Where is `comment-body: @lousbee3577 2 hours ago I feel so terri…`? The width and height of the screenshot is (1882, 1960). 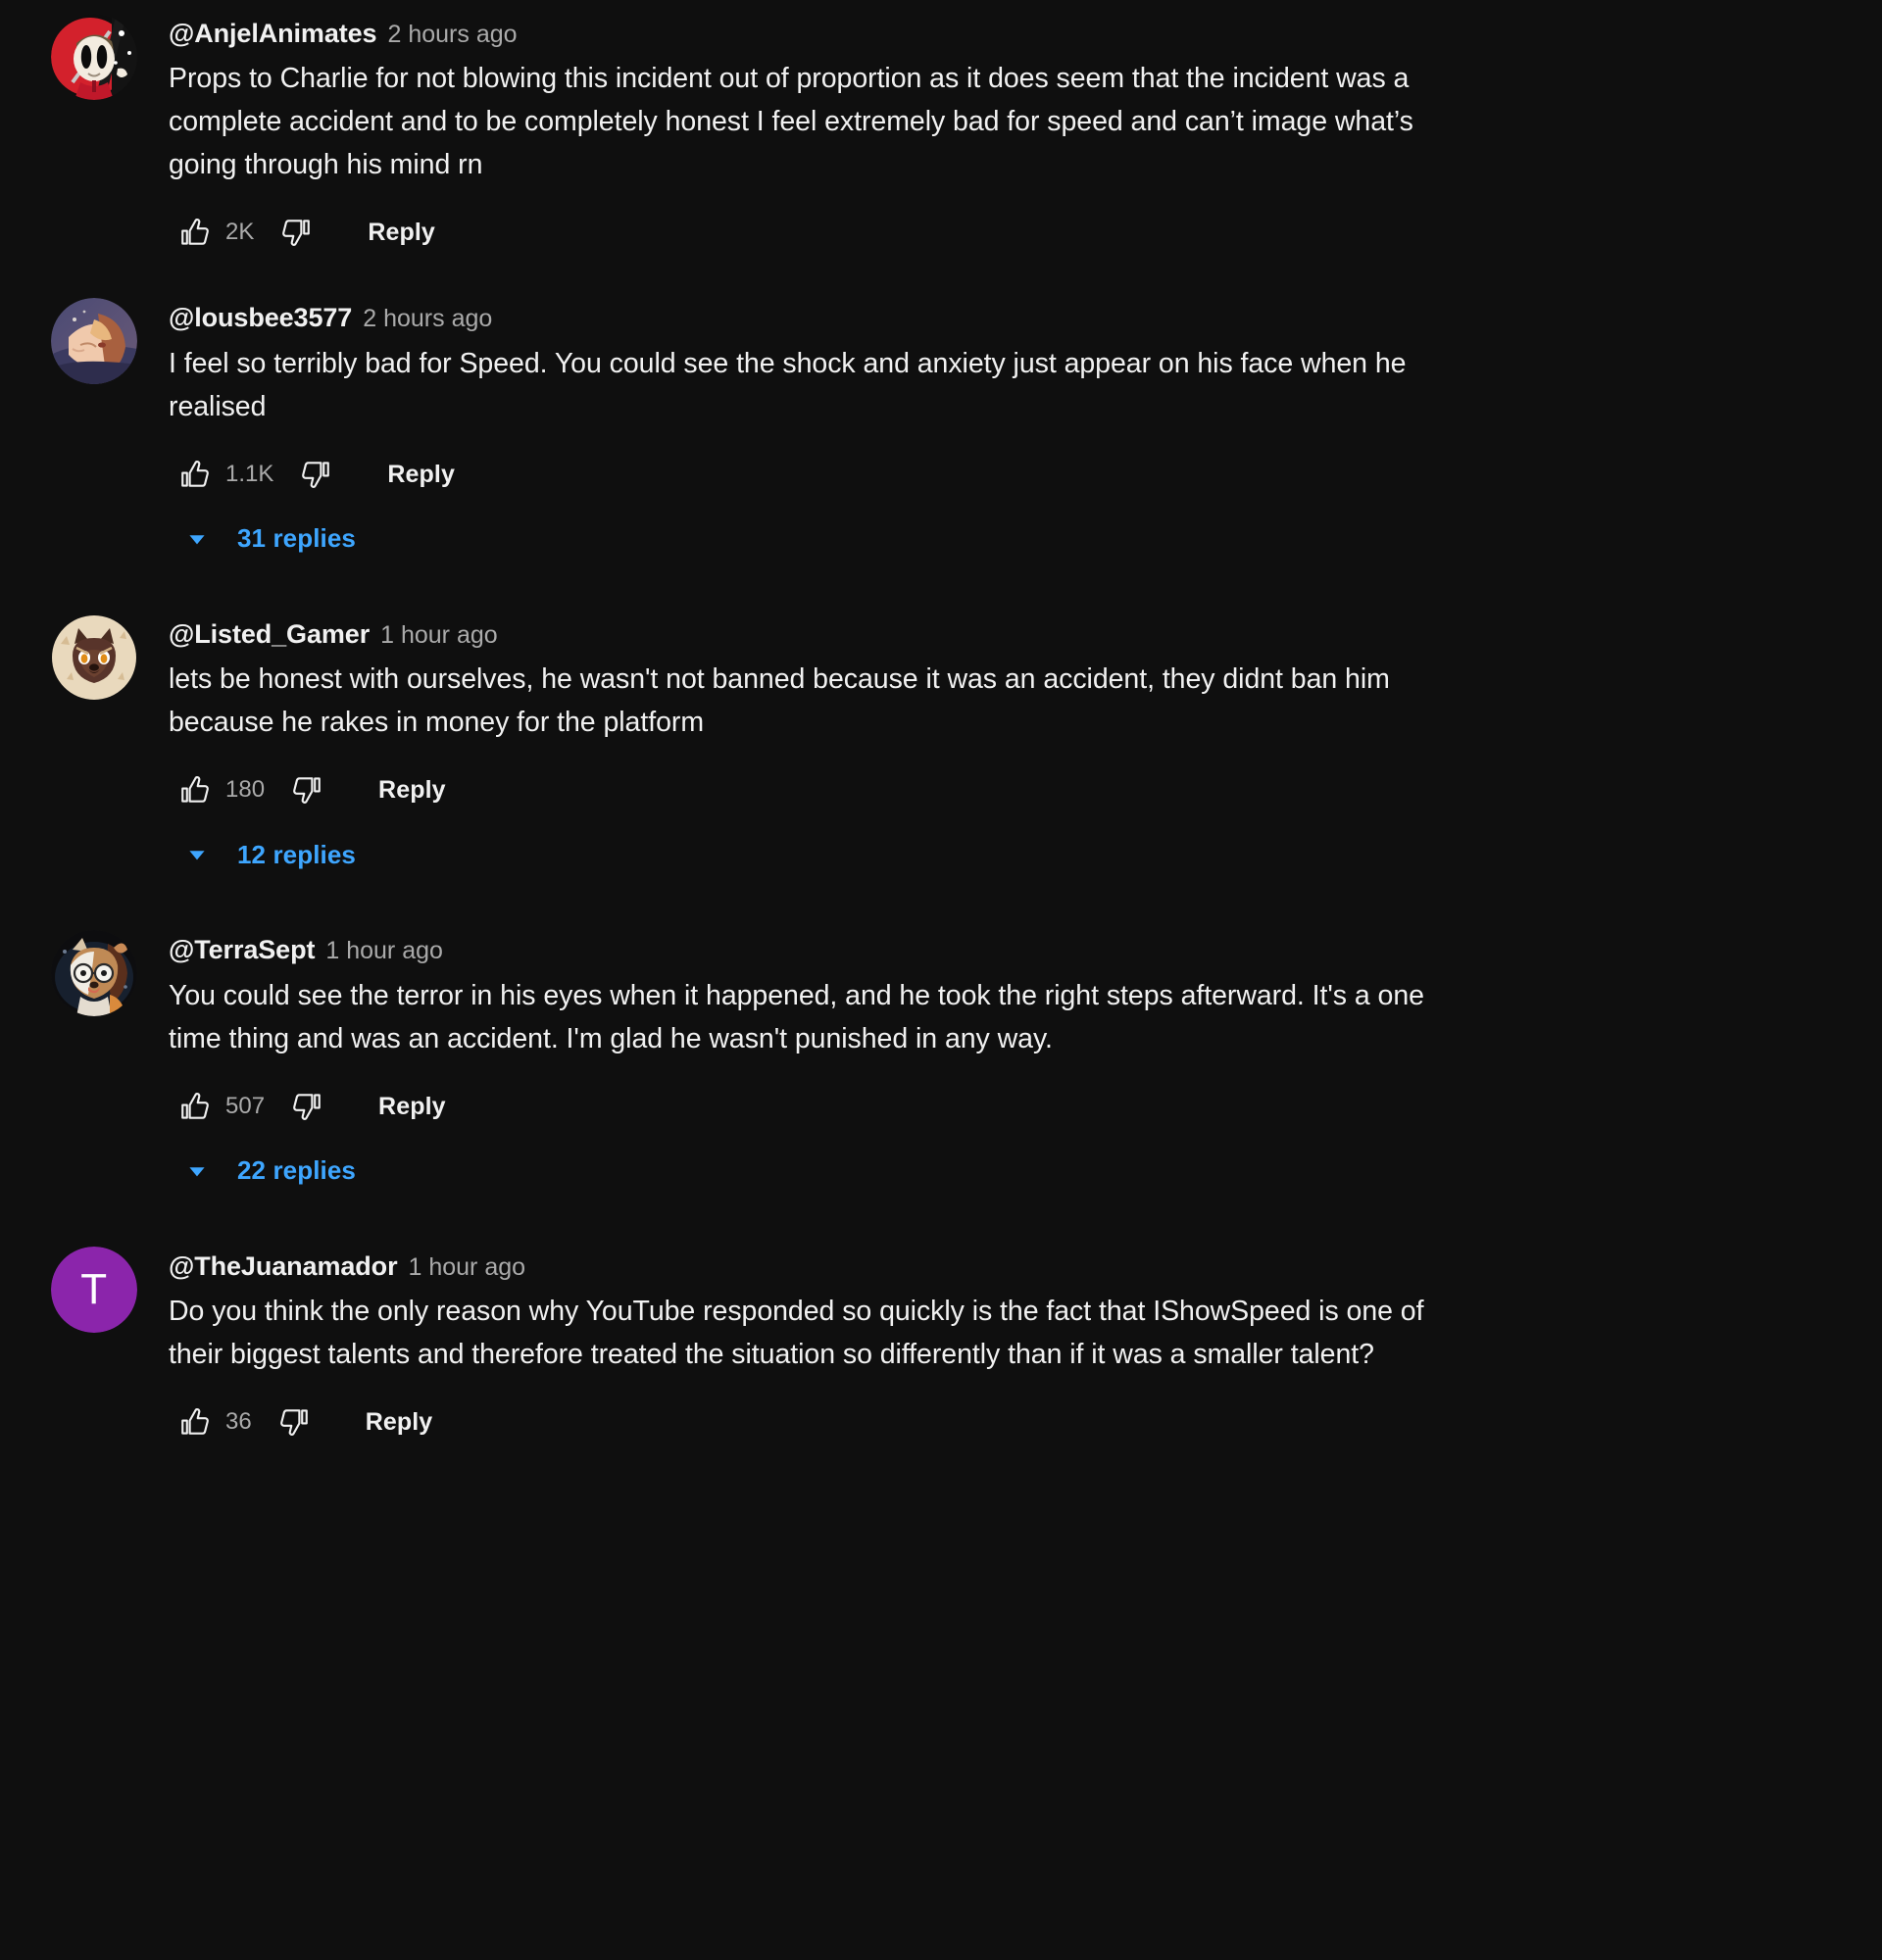
comment-body: @lousbee3577 2 hours ago I feel so terri… is located at coordinates (1006, 399).